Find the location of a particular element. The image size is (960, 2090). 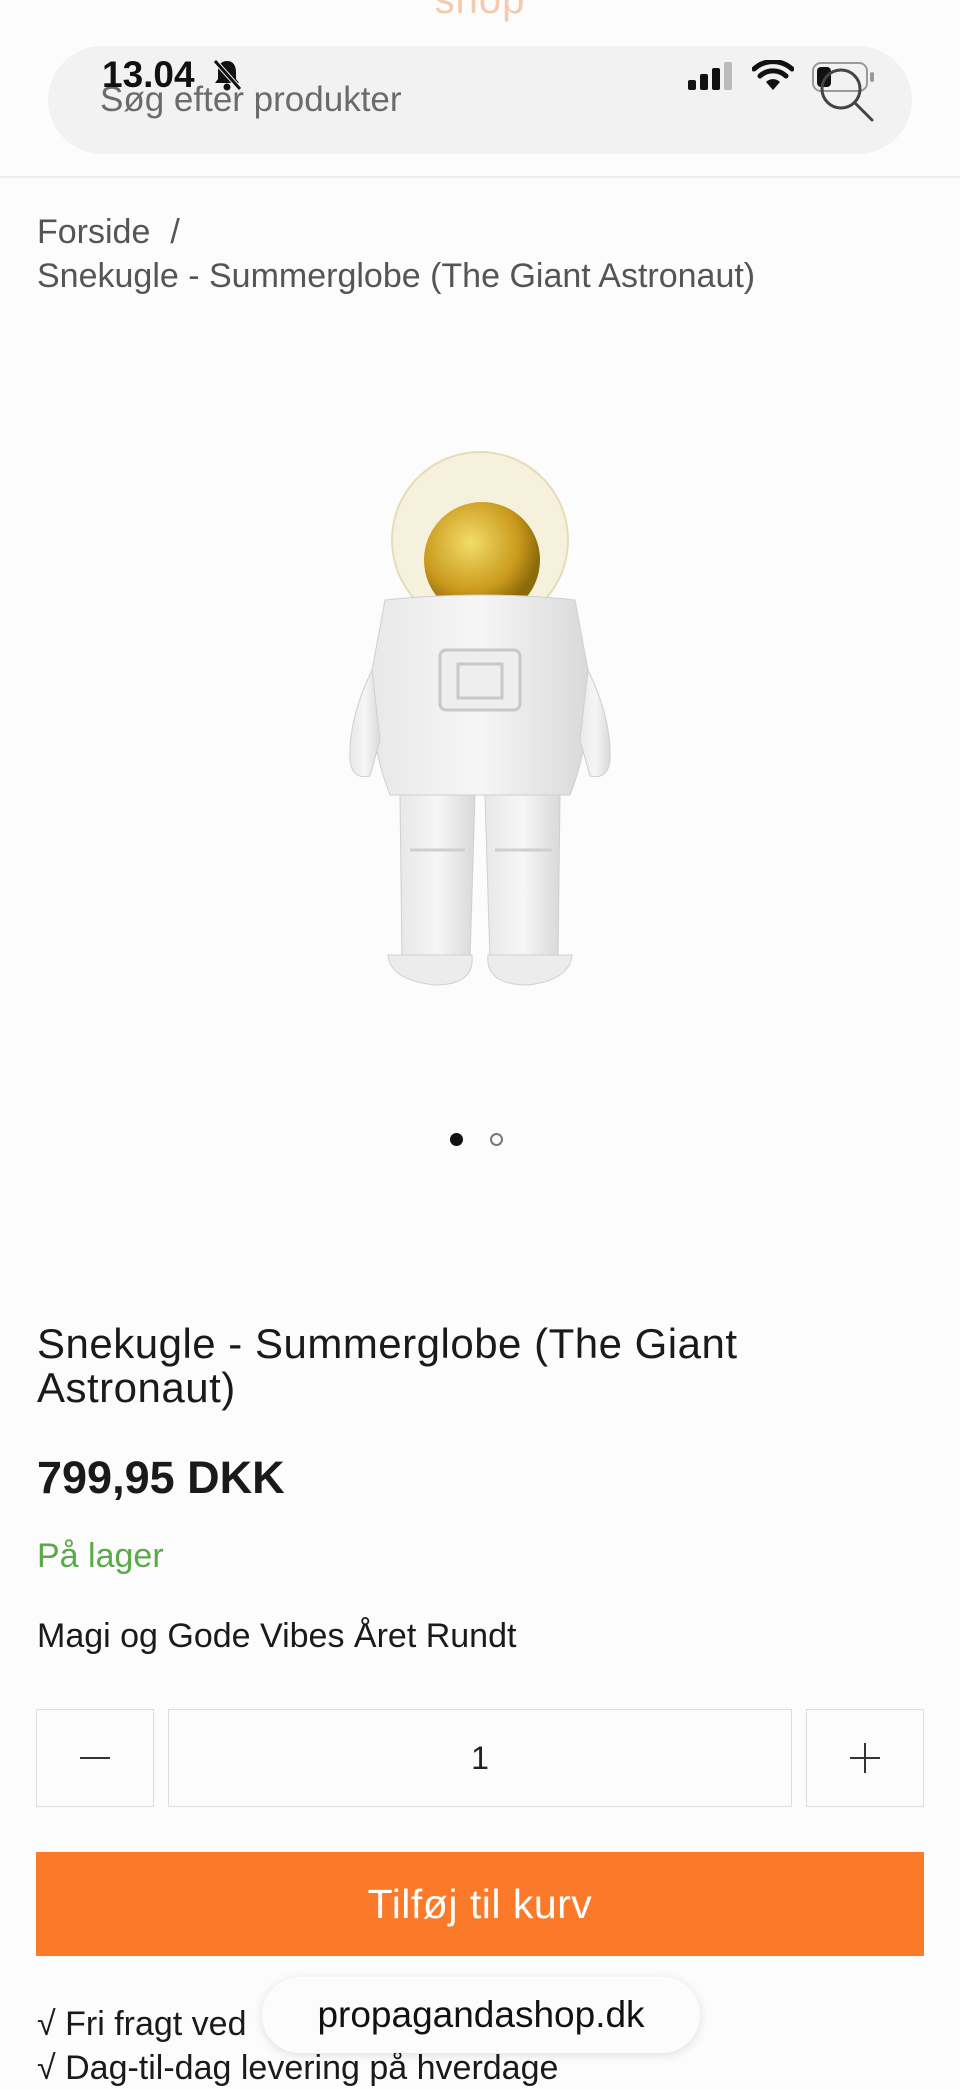

plus-icon is located at coordinates (865, 1758).